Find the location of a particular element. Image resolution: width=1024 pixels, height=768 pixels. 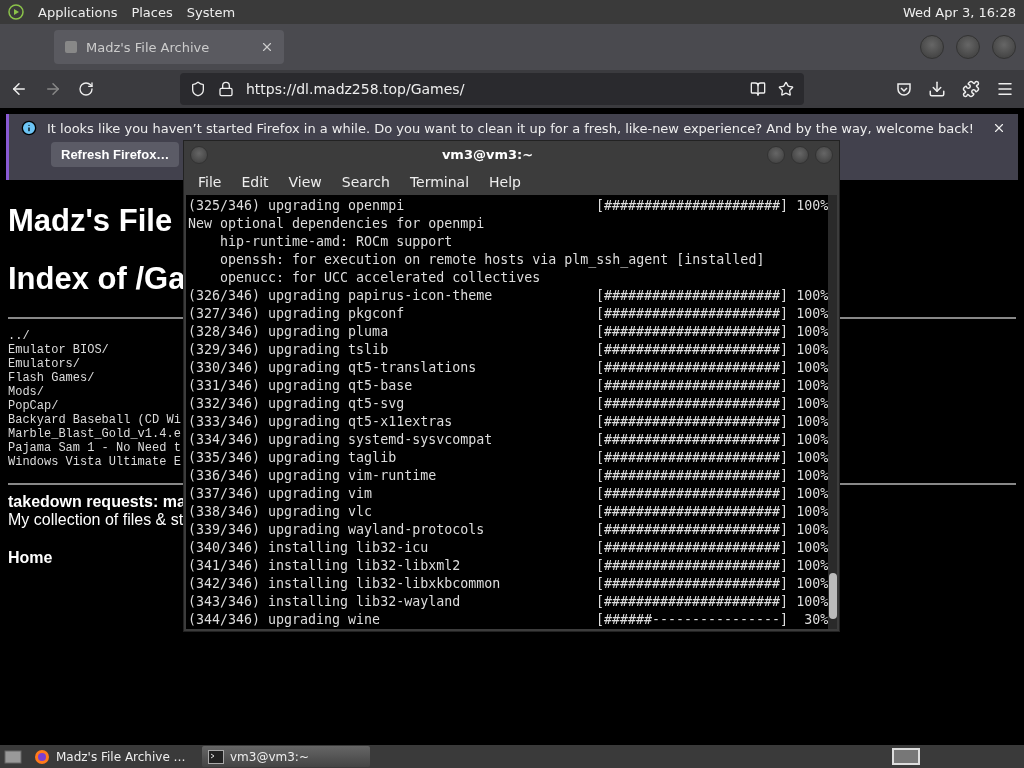

workspace-switcher is located at coordinates (906, 756).